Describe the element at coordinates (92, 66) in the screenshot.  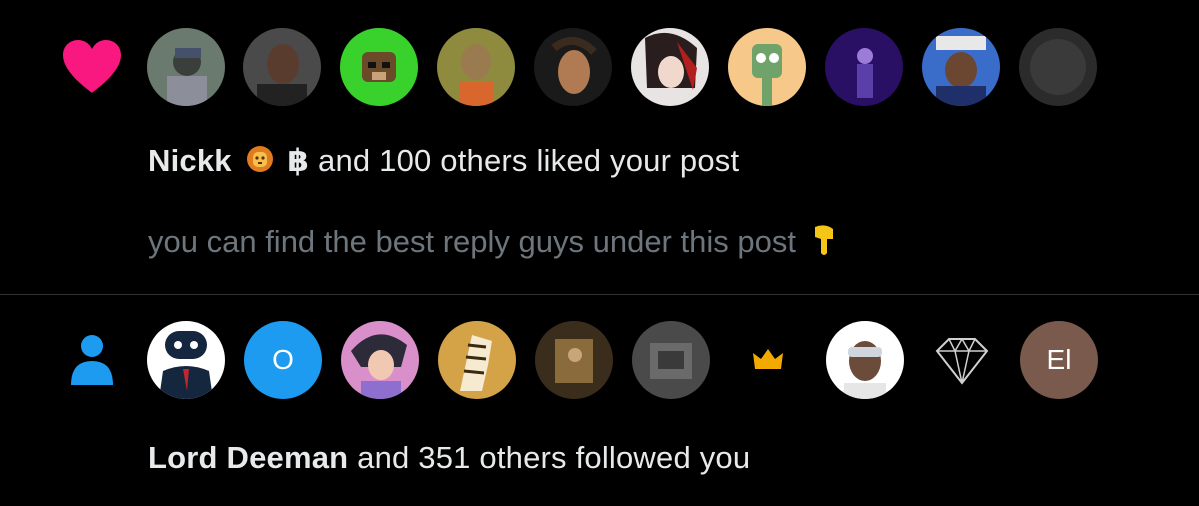
I see `heart-icon` at that location.